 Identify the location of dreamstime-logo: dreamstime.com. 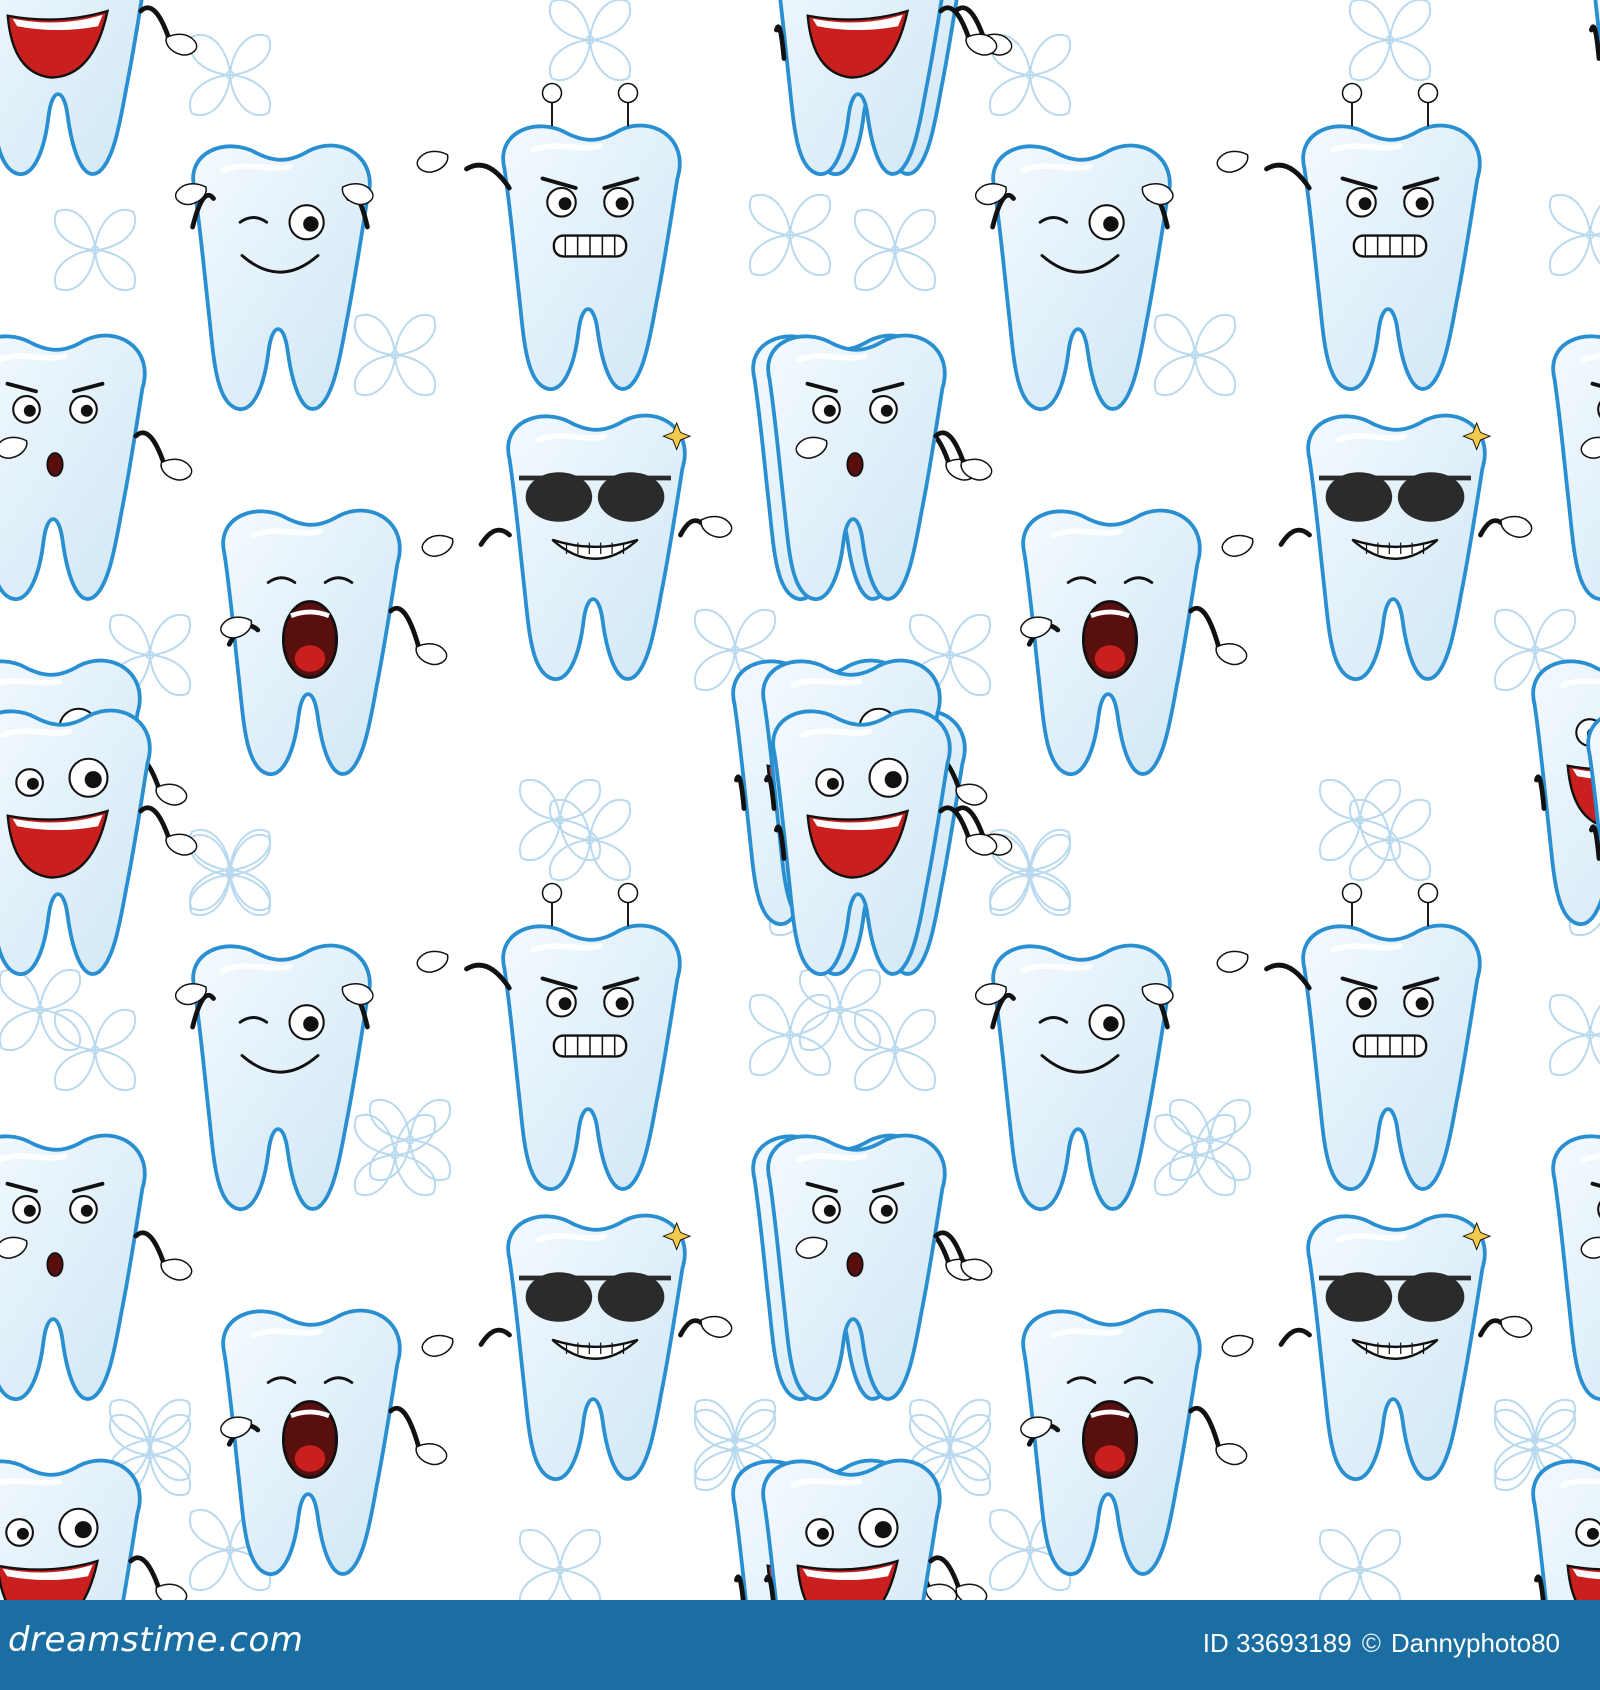
(156, 1640).